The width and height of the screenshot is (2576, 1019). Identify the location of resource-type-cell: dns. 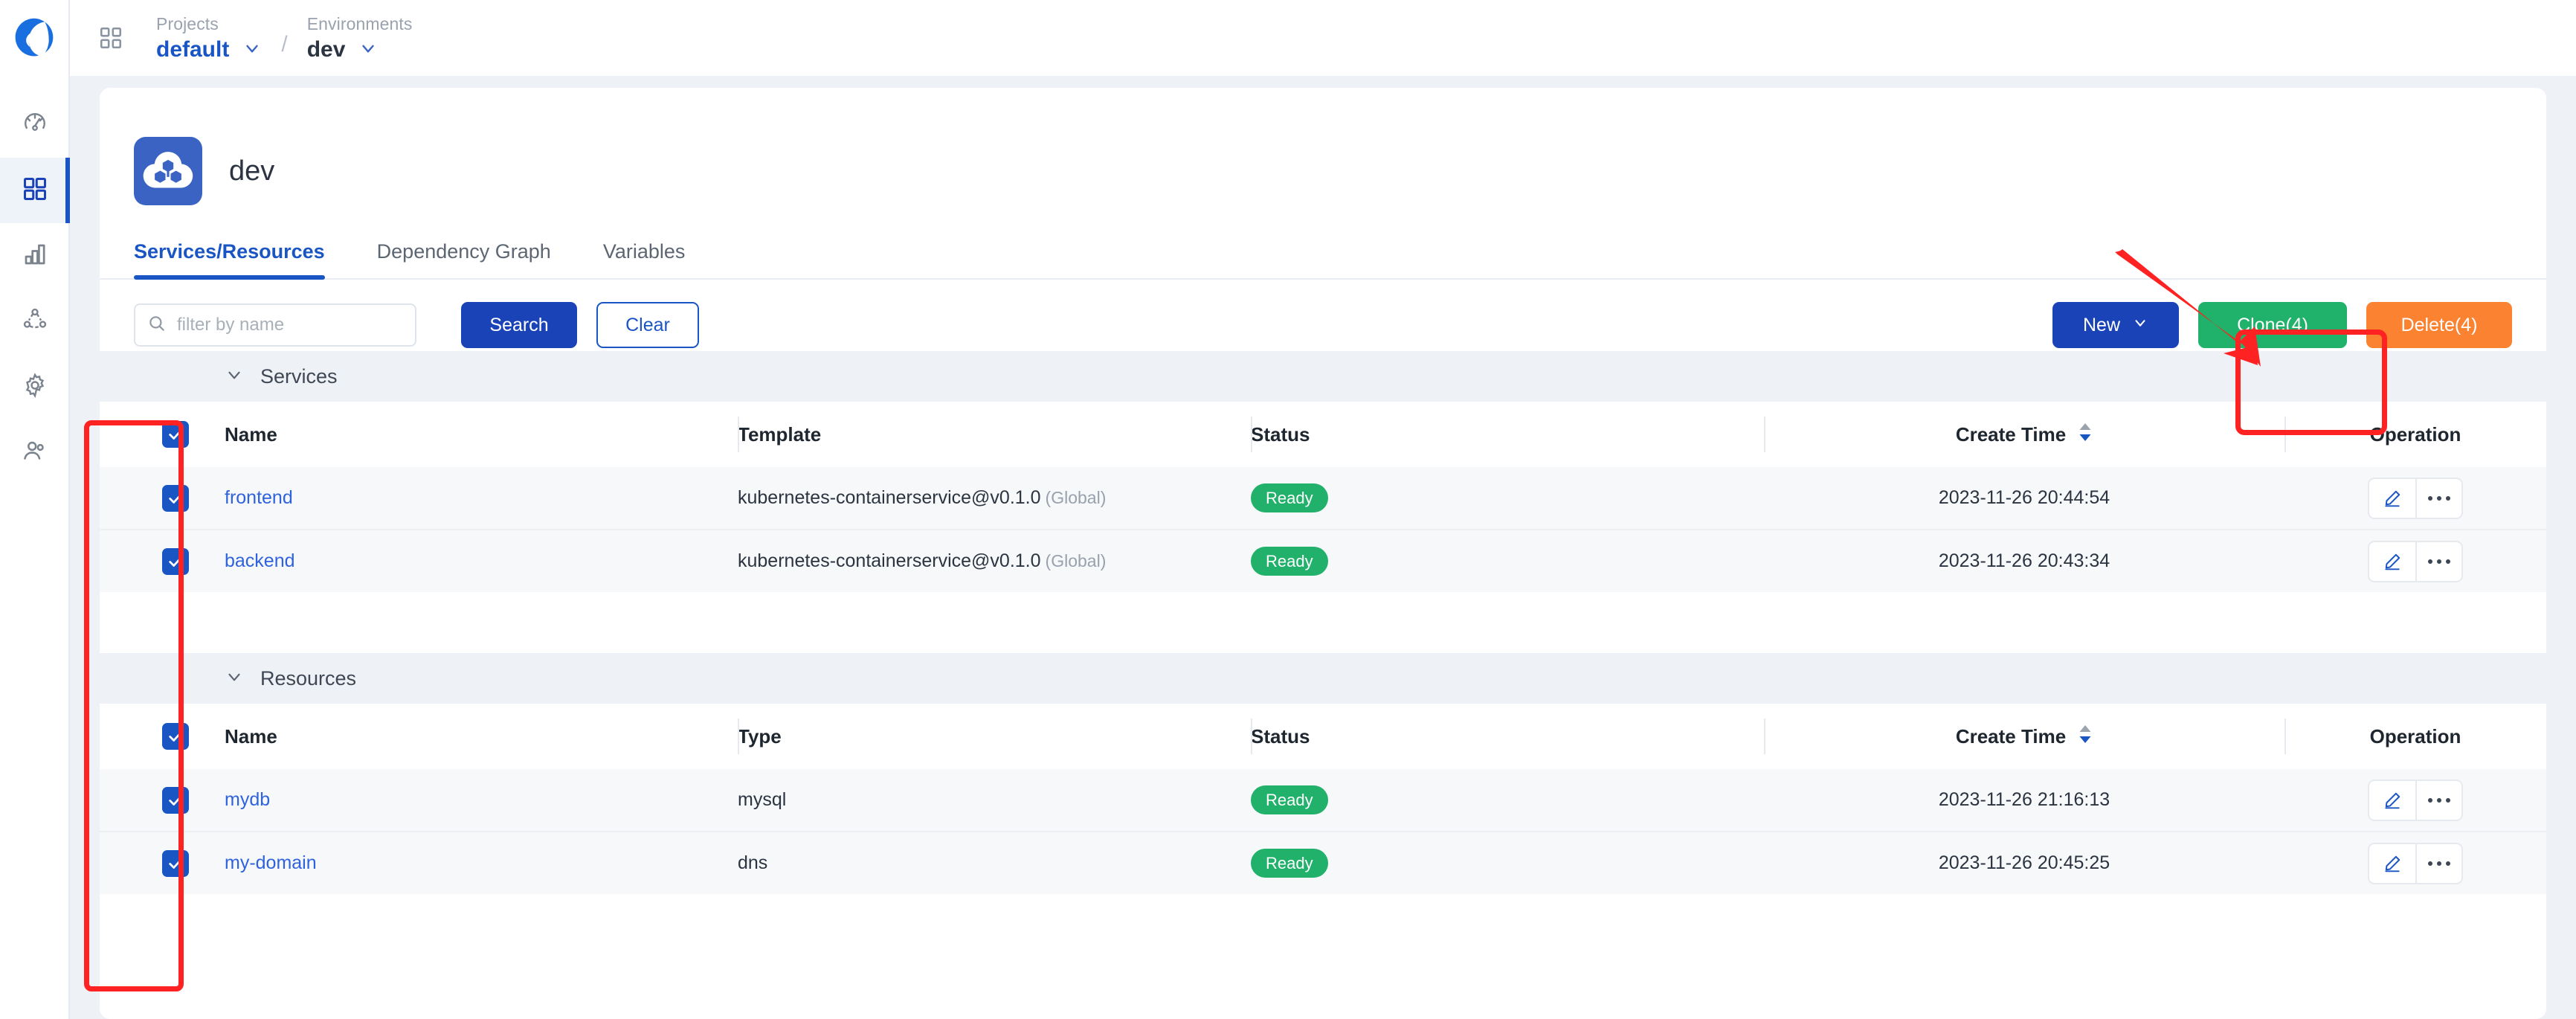
(753, 862).